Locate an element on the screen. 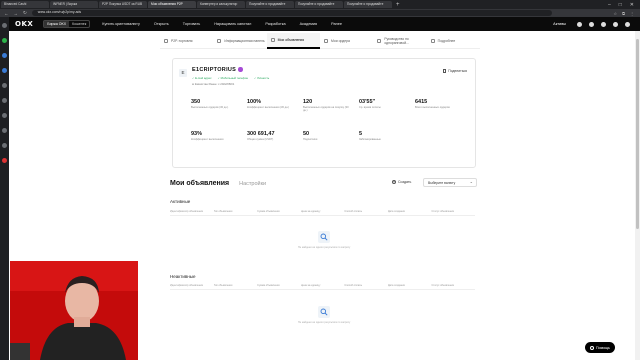 This screenshot has height=360, width=640. mode-switch: Биржа OKX Кошелек is located at coordinates (67, 24).